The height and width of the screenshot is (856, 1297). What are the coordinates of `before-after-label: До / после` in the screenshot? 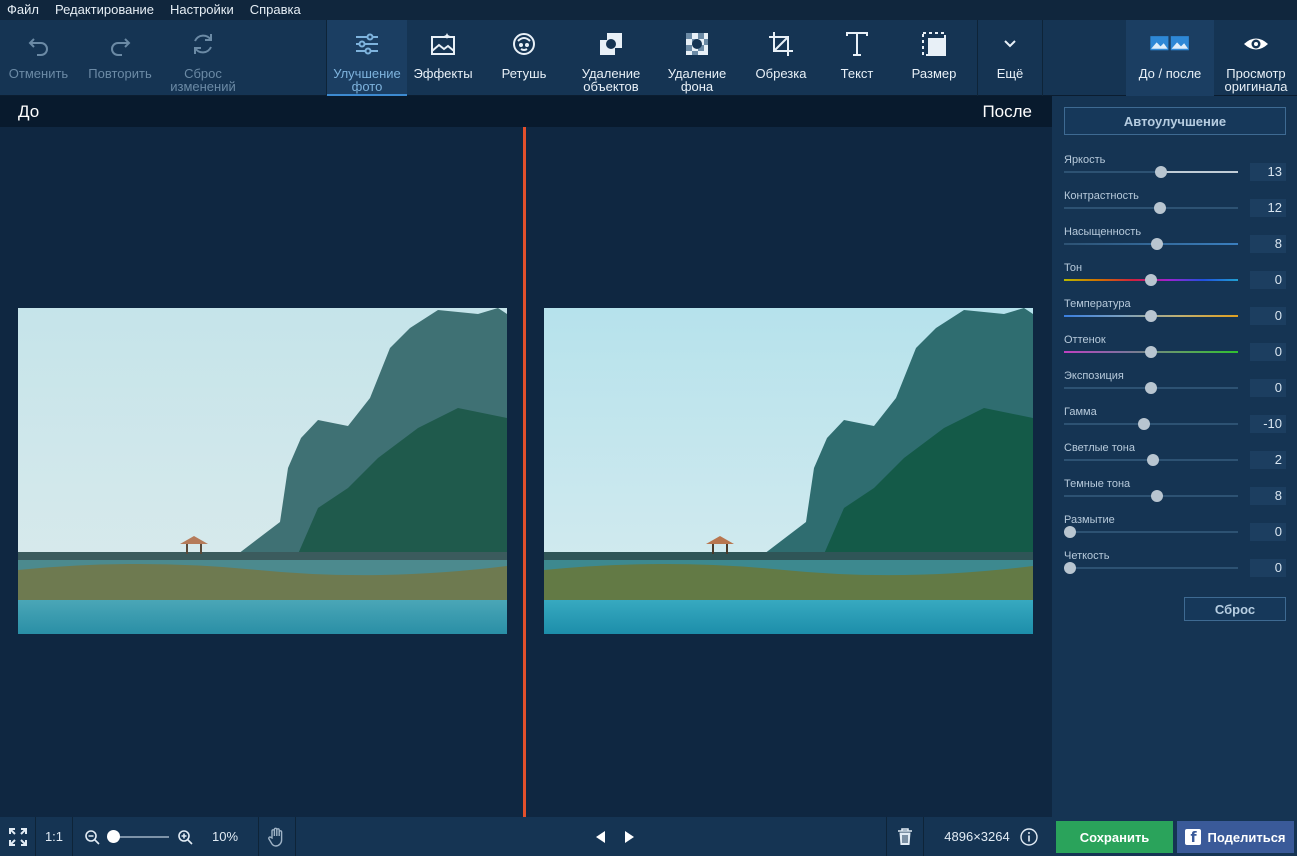 It's located at (1170, 73).